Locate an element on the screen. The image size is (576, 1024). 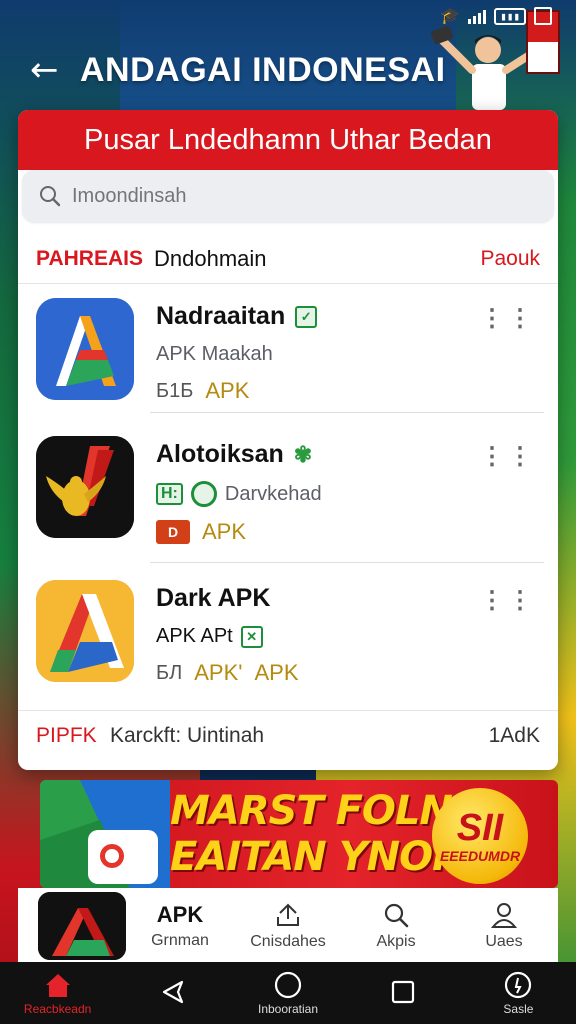
section-action-link: Paouk is located at coordinates (510, 259).